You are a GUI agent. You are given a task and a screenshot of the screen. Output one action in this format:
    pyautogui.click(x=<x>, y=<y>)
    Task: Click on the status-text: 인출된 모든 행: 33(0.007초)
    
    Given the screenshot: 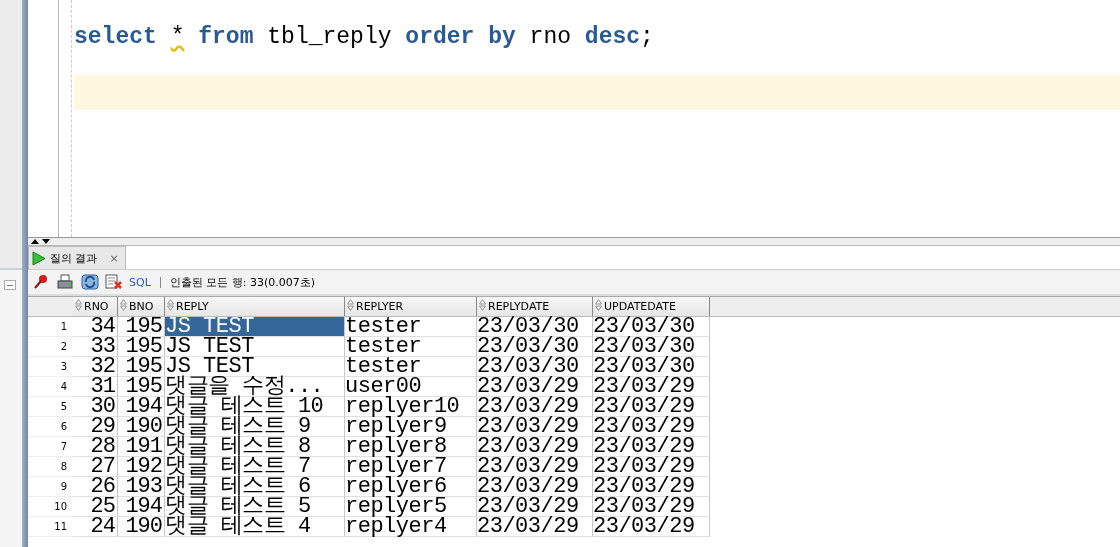 What is the action you would take?
    pyautogui.click(x=242, y=282)
    